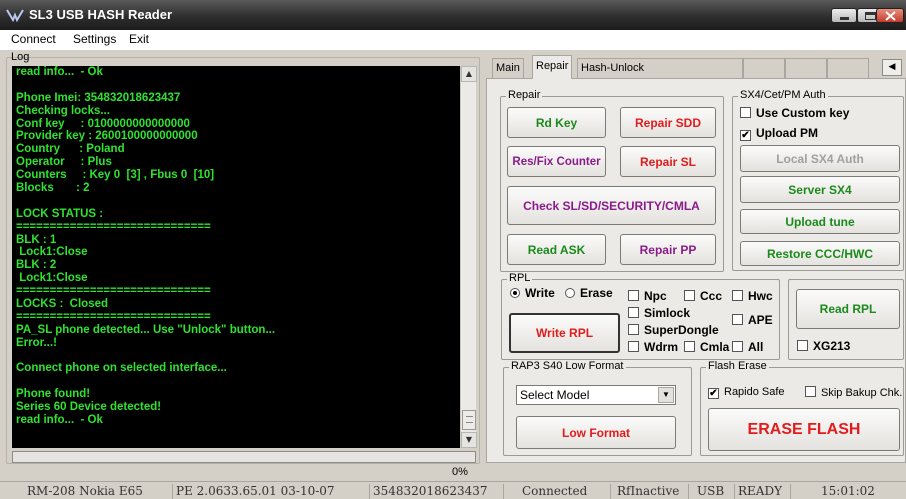 Image resolution: width=906 pixels, height=499 pixels. Describe the element at coordinates (668, 161) in the screenshot. I see `repair-sl-button: Repair SL` at that location.